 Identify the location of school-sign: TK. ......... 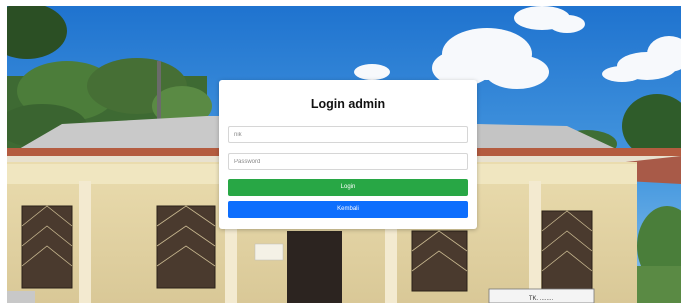
(541, 295).